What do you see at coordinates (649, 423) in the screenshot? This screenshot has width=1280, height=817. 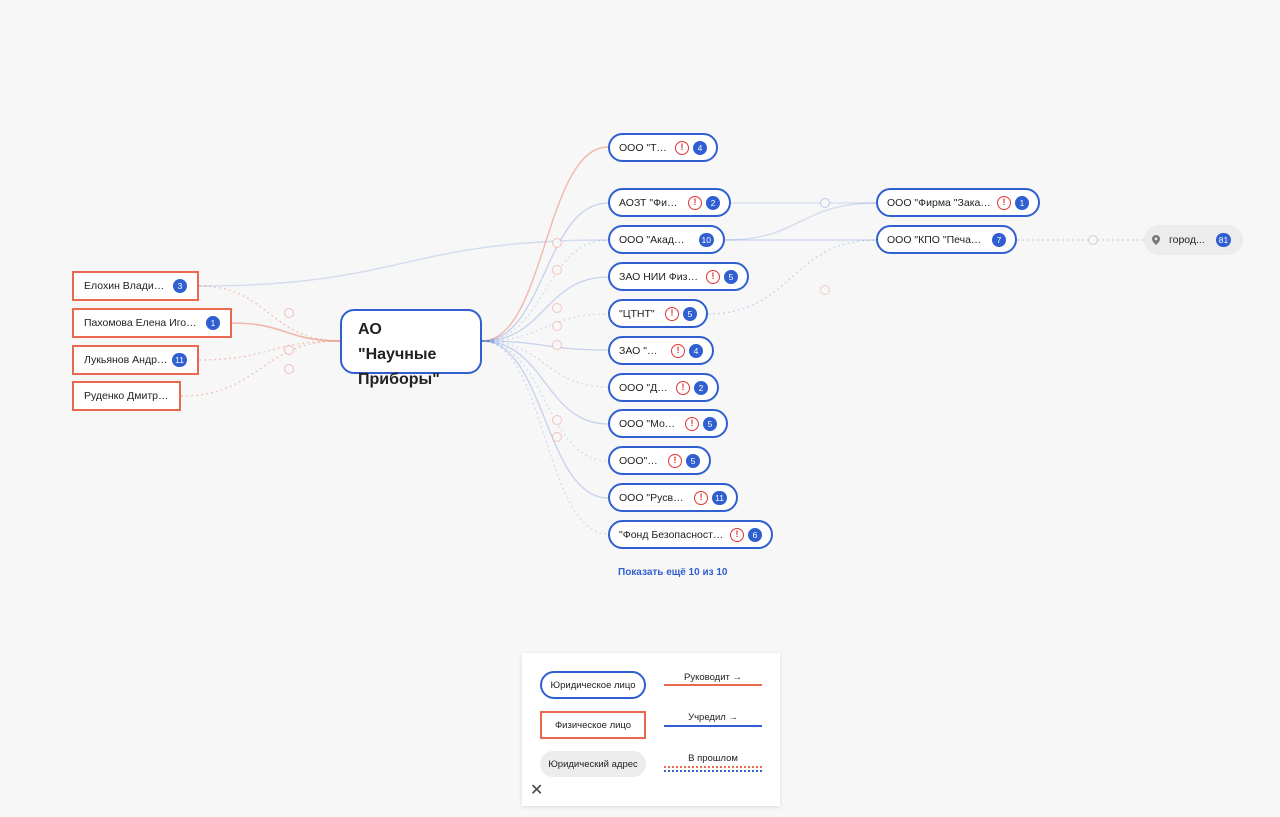 I see `node-label: ООО "Модус+"` at bounding box center [649, 423].